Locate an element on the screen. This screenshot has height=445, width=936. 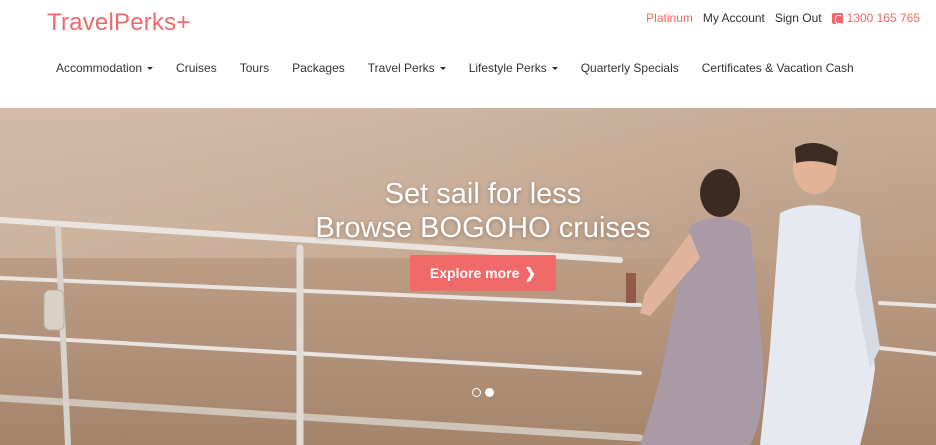
nav-item-accommodation: Accommodation is located at coordinates (104, 68).